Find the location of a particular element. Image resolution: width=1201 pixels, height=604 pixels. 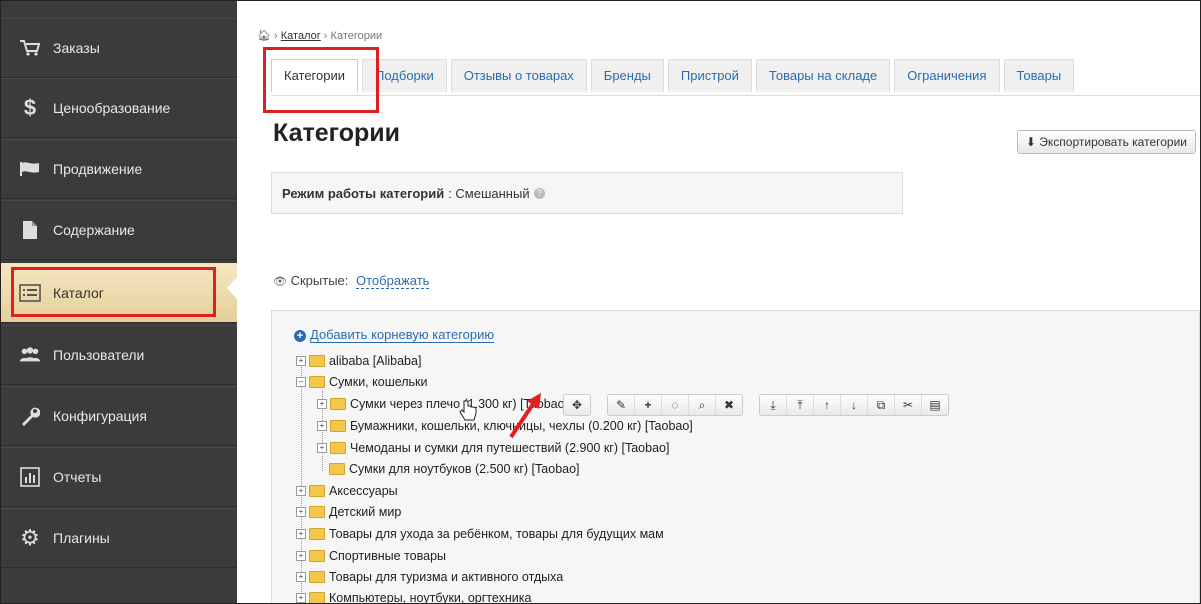

toolbar-group-move: ✥ is located at coordinates (577, 405).